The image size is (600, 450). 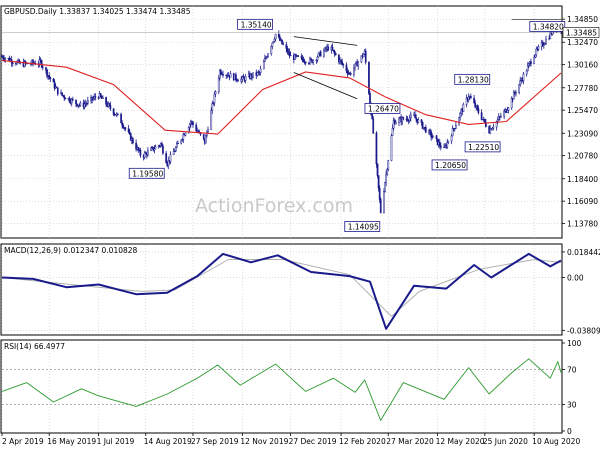 What do you see at coordinates (572, 405) in the screenshot?
I see `rsi-tick-label: 30` at bounding box center [572, 405].